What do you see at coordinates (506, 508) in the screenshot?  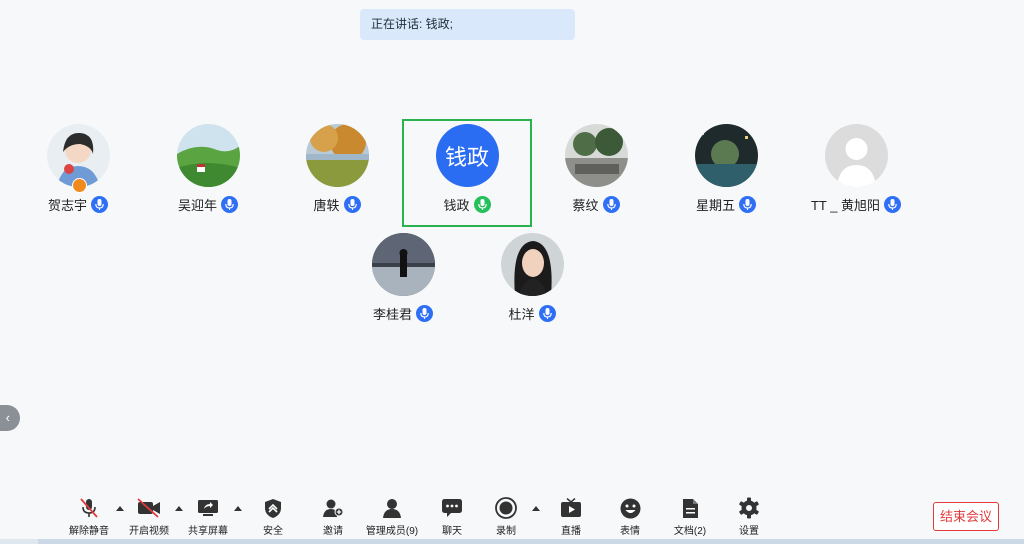 I see `record-icon` at bounding box center [506, 508].